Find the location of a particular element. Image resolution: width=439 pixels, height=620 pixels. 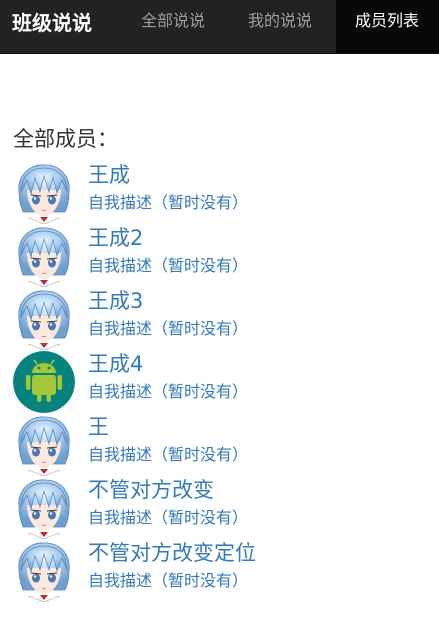

member-row: 不管对方改变定位自我描述（暂时没有） is located at coordinates (223, 571).